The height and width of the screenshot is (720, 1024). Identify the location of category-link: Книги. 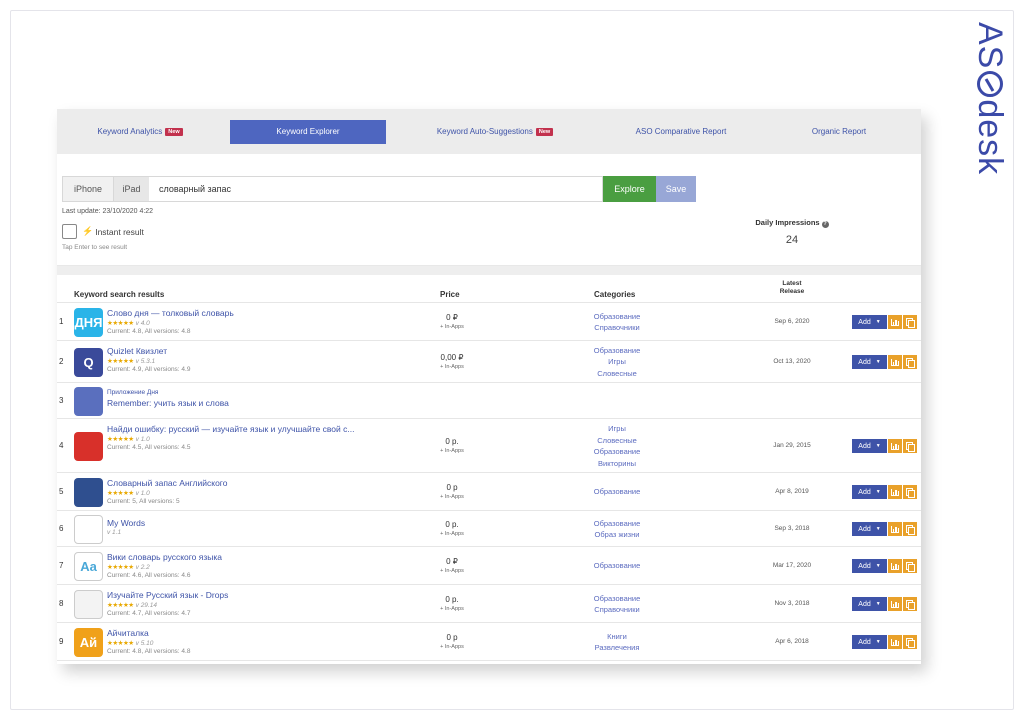
(617, 637).